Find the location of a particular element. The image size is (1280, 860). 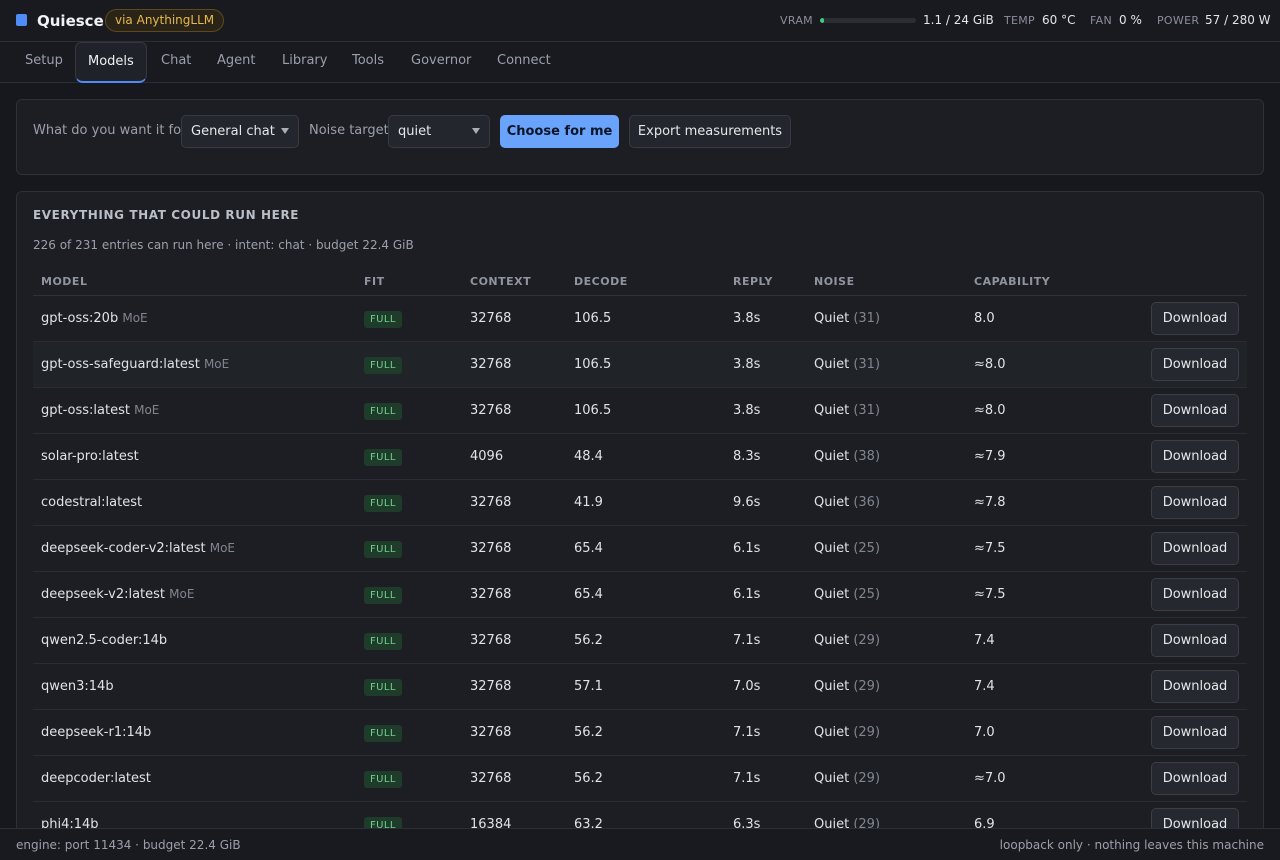

temp-value: 60 °C is located at coordinates (1059, 20).